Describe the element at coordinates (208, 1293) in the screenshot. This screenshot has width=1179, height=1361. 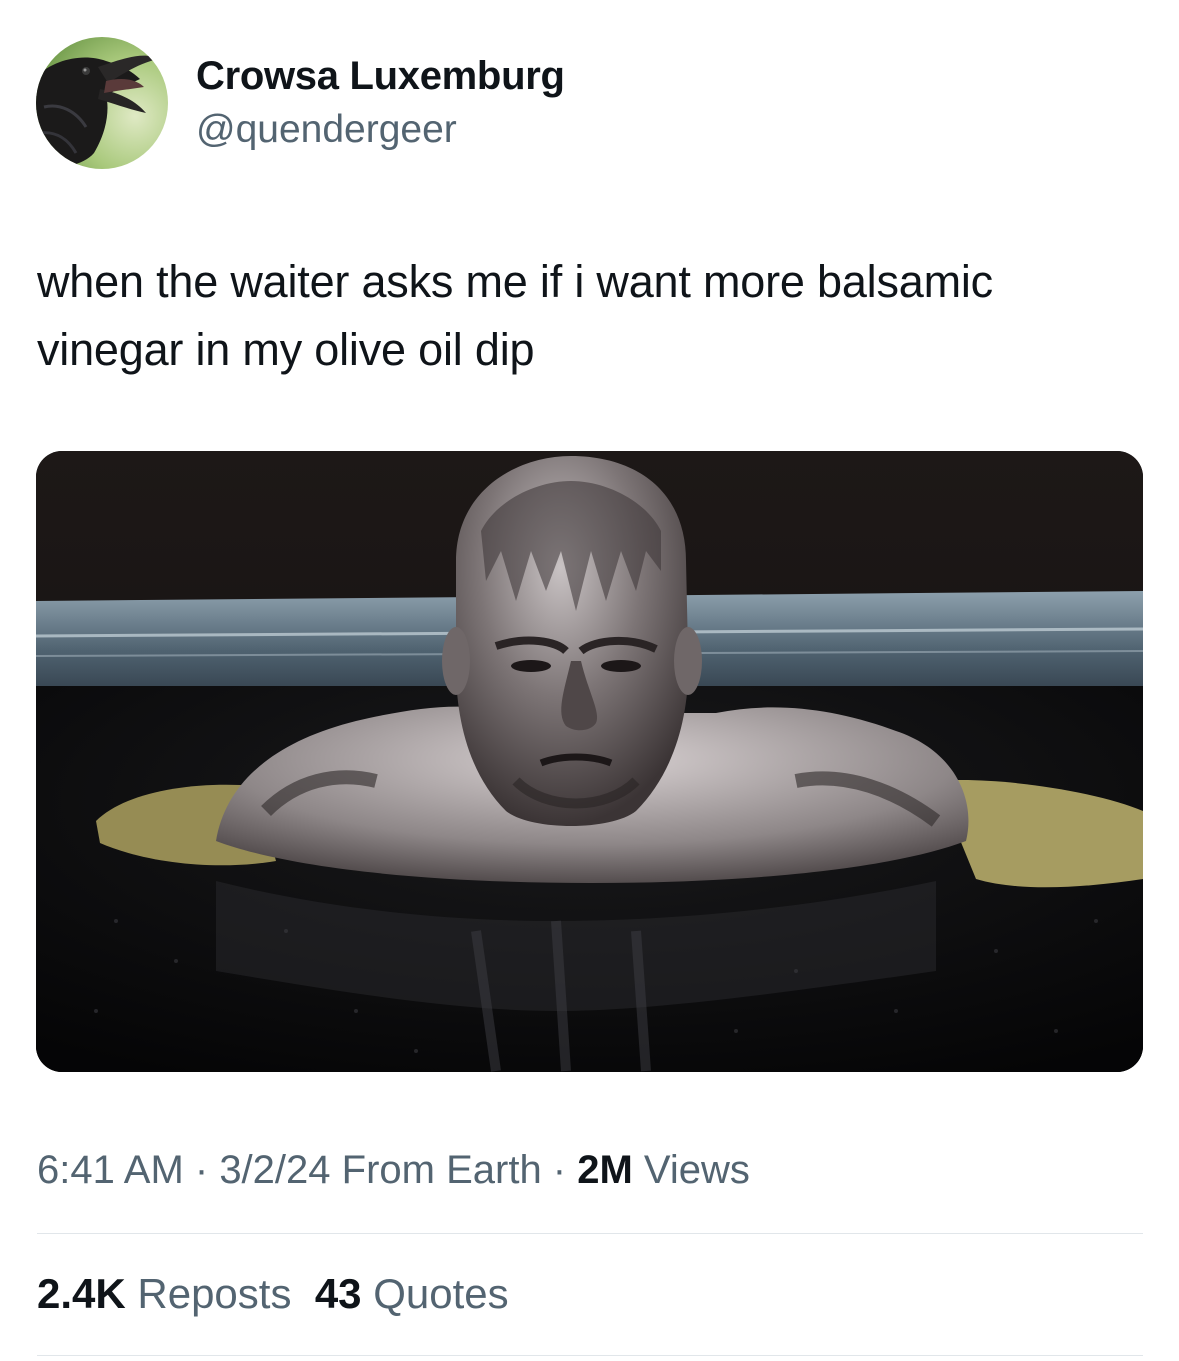
I see `reposts-label: Reposts` at that location.